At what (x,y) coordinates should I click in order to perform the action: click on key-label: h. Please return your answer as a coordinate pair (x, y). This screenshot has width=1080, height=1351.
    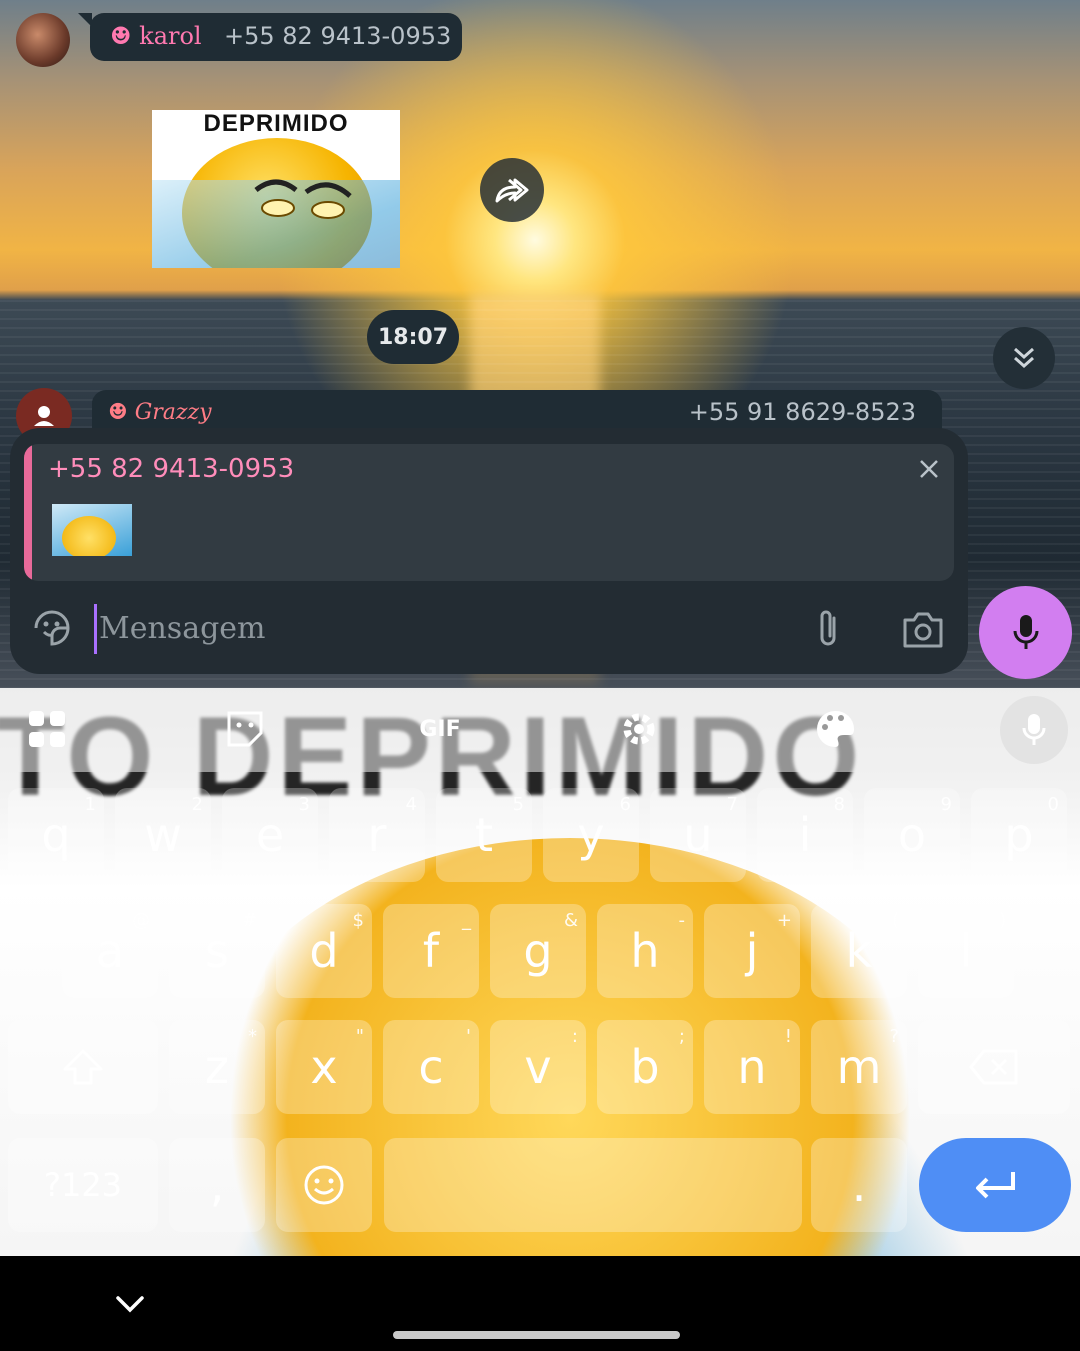
    Looking at the image, I should click on (645, 951).